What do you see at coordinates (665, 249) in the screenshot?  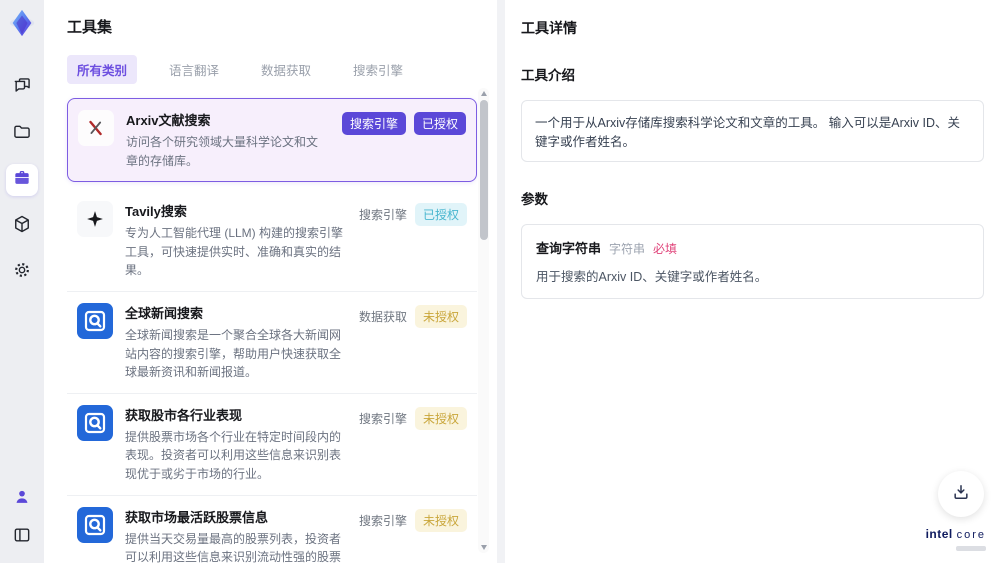 I see `param-required-flag: 必填` at bounding box center [665, 249].